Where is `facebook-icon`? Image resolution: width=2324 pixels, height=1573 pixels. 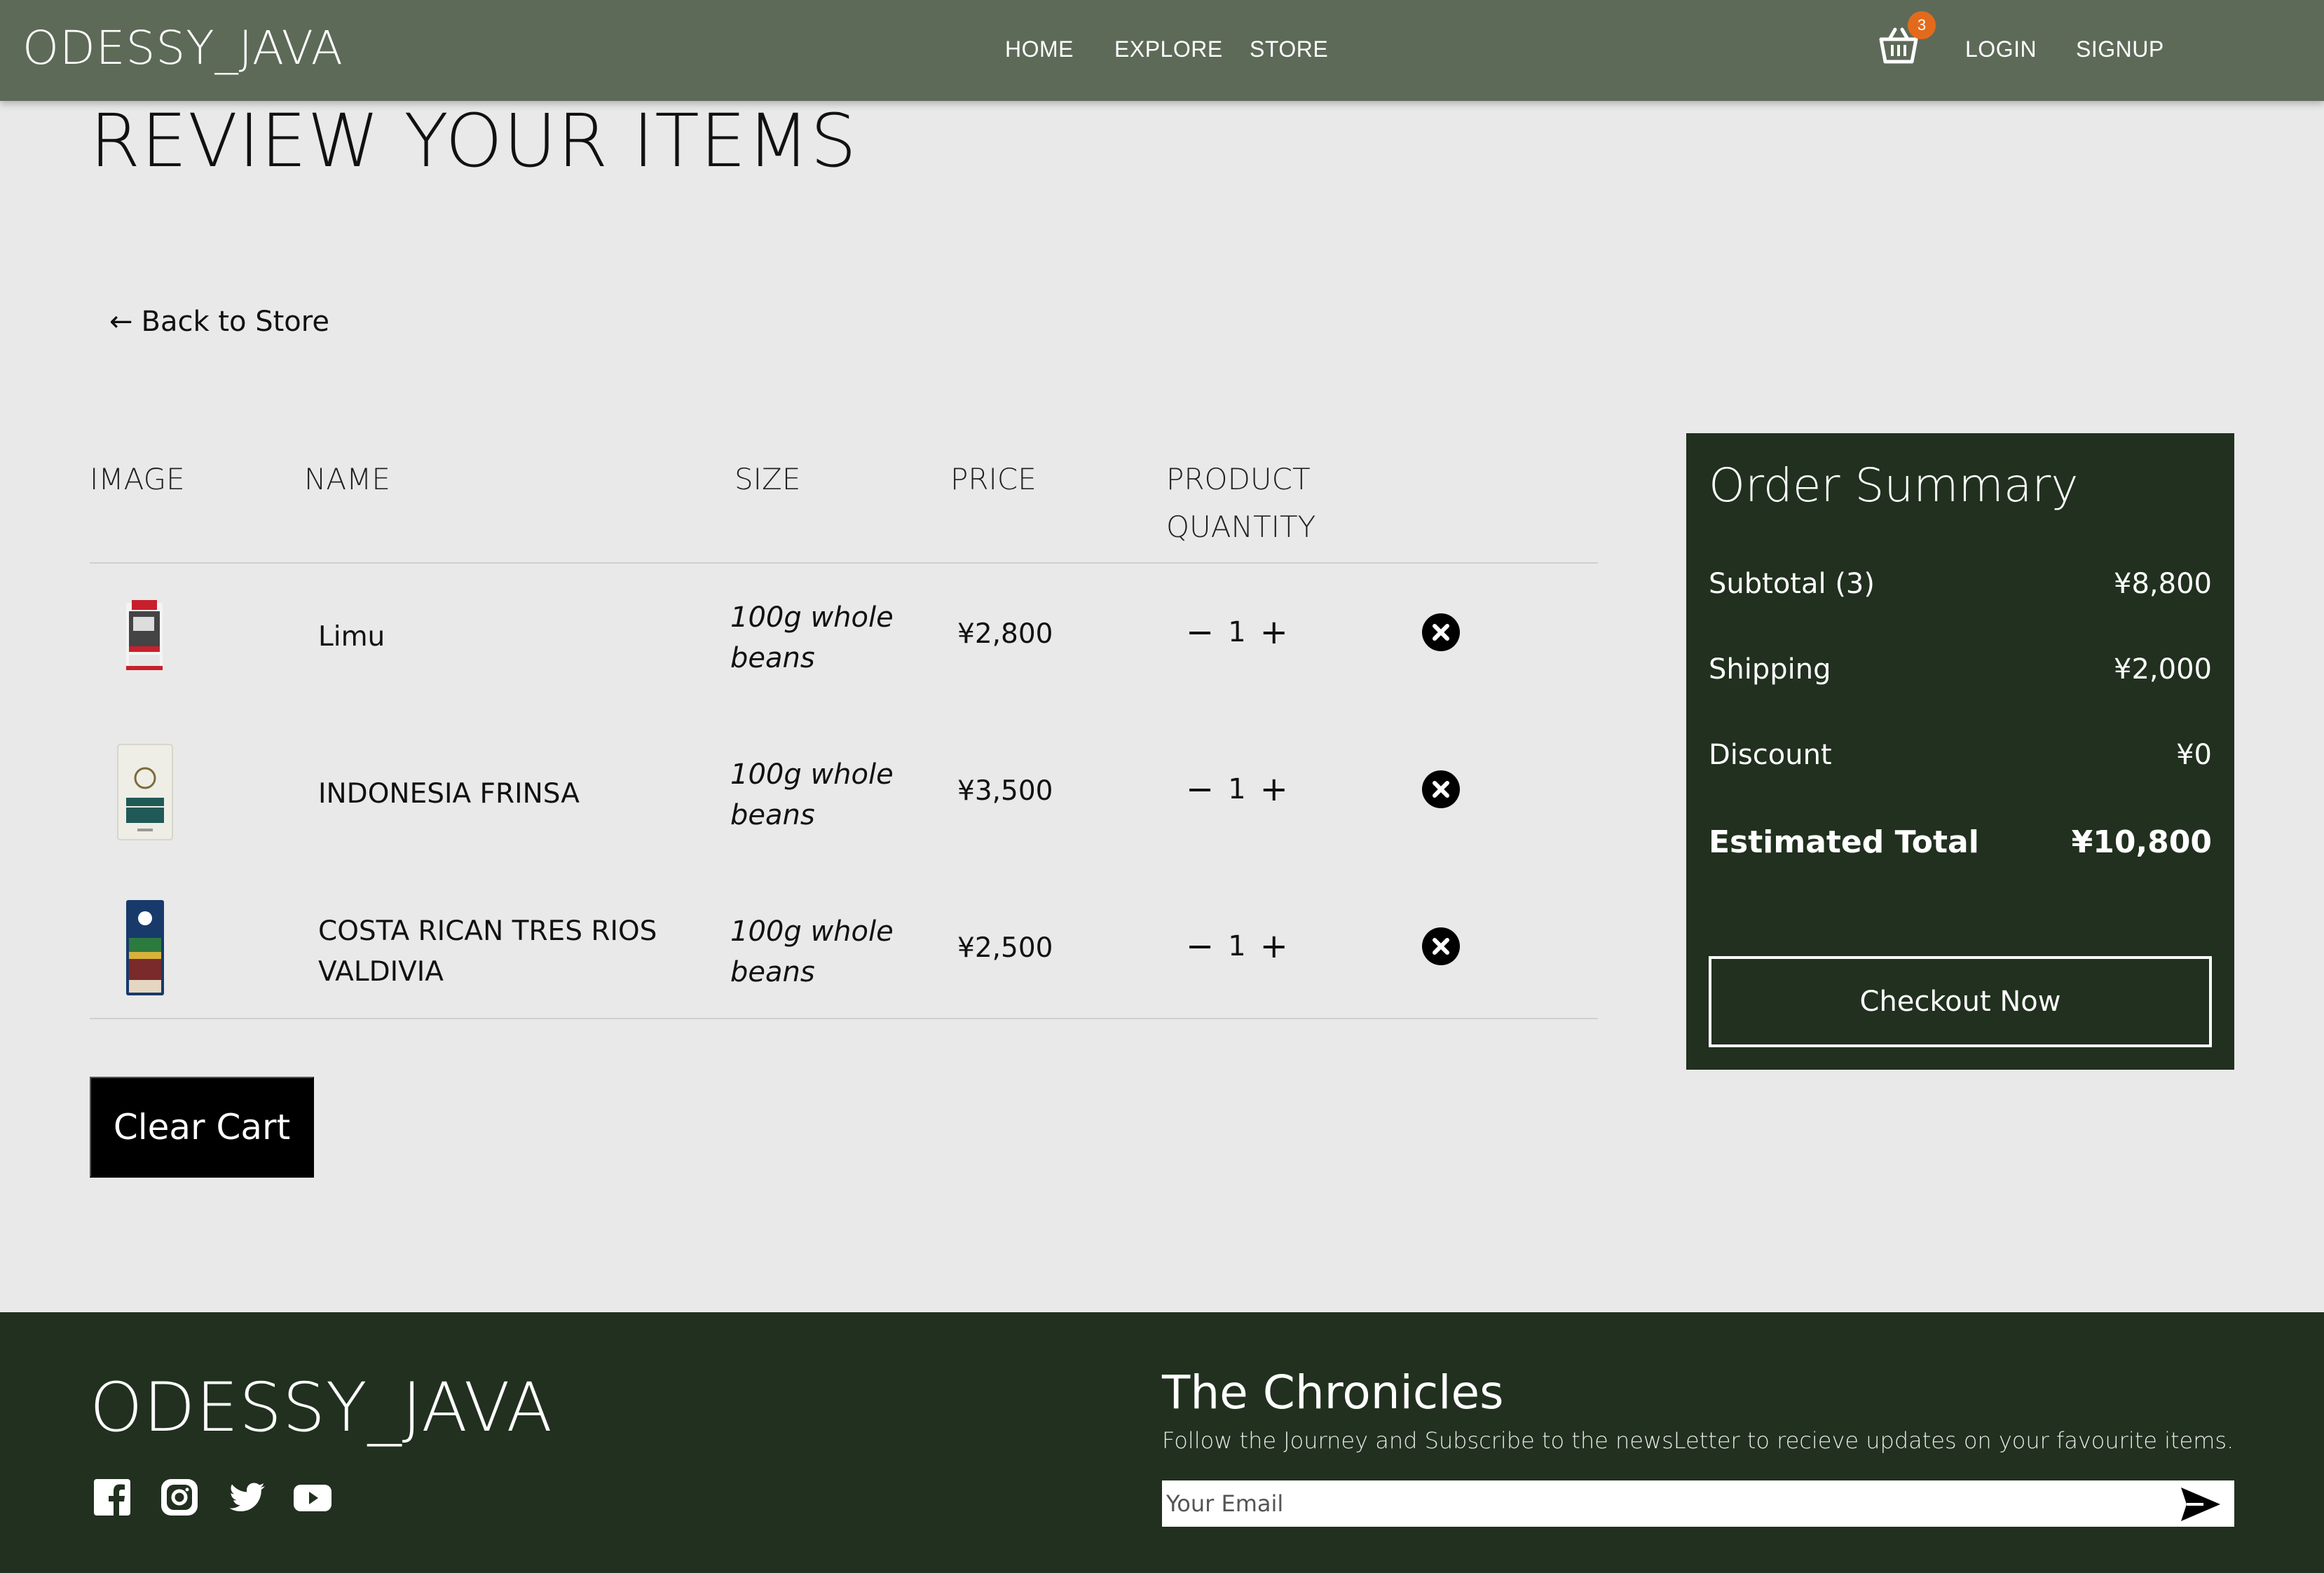 facebook-icon is located at coordinates (112, 1497).